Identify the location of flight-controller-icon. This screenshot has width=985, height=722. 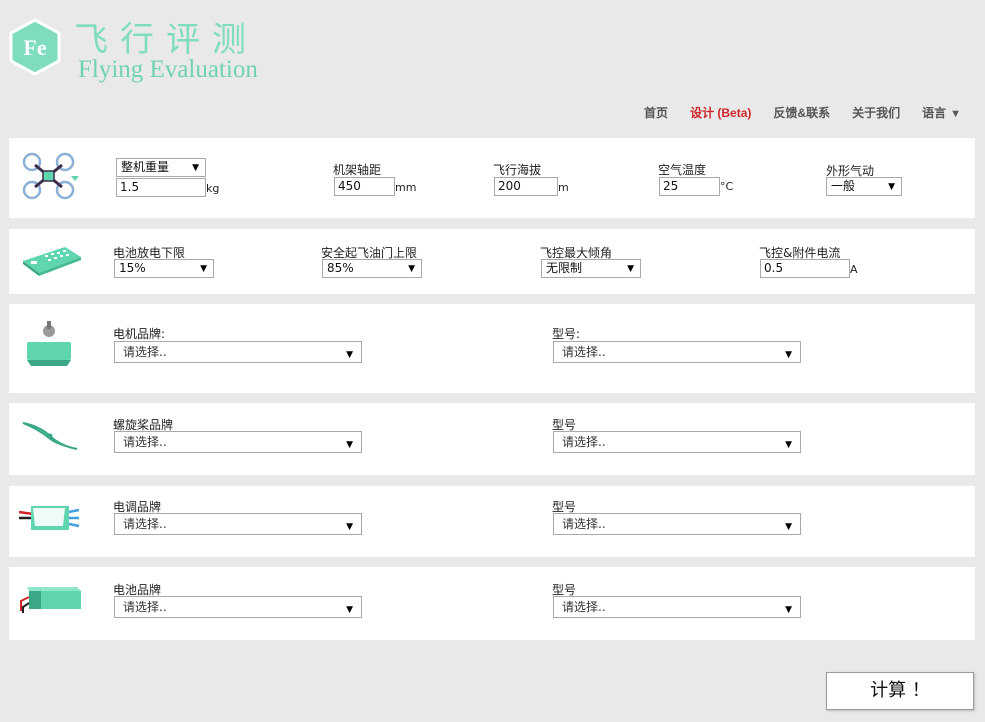
(52, 261).